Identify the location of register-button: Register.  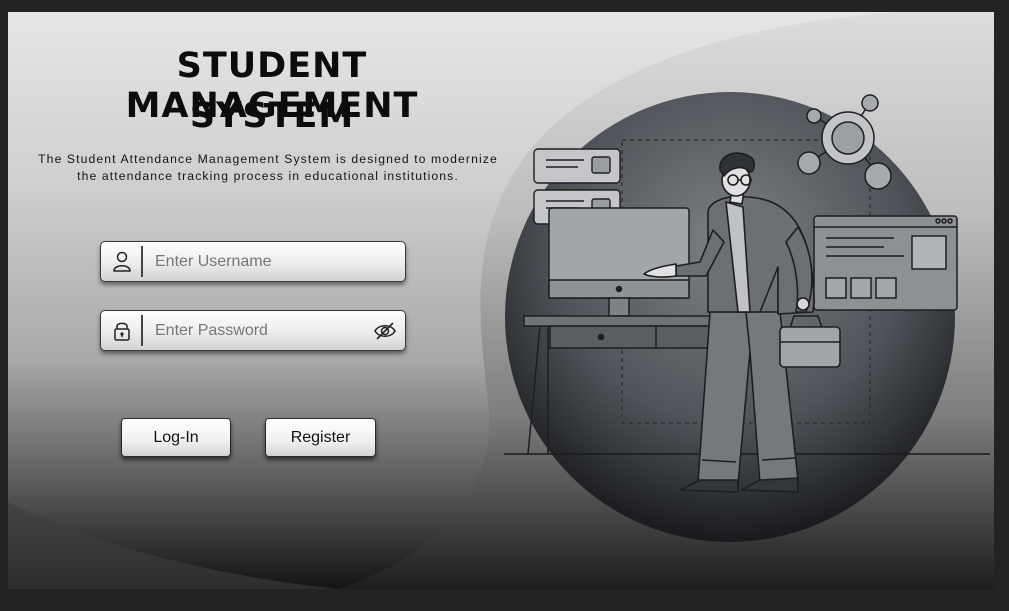
(320, 437).